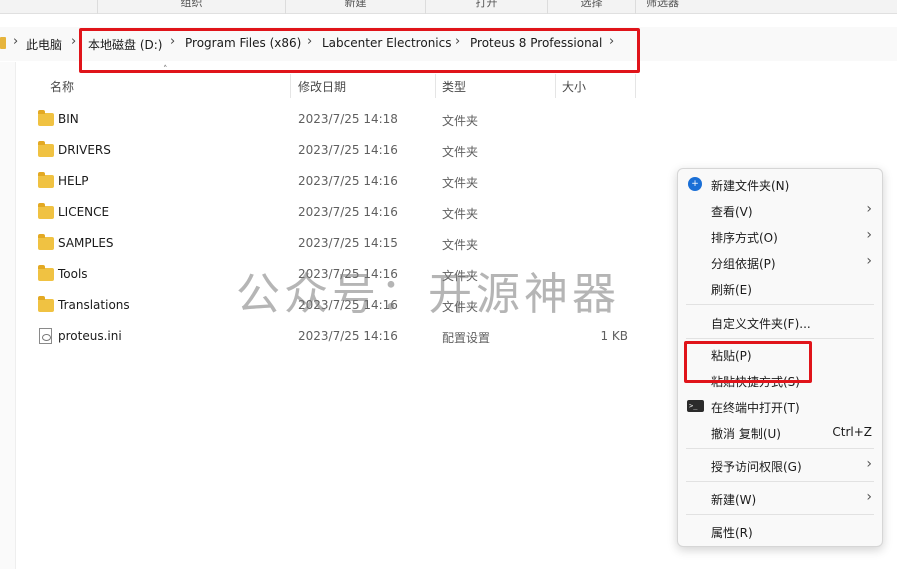 This screenshot has height=569, width=897. What do you see at coordinates (574, 86) in the screenshot?
I see `column-header-size: 大小` at bounding box center [574, 86].